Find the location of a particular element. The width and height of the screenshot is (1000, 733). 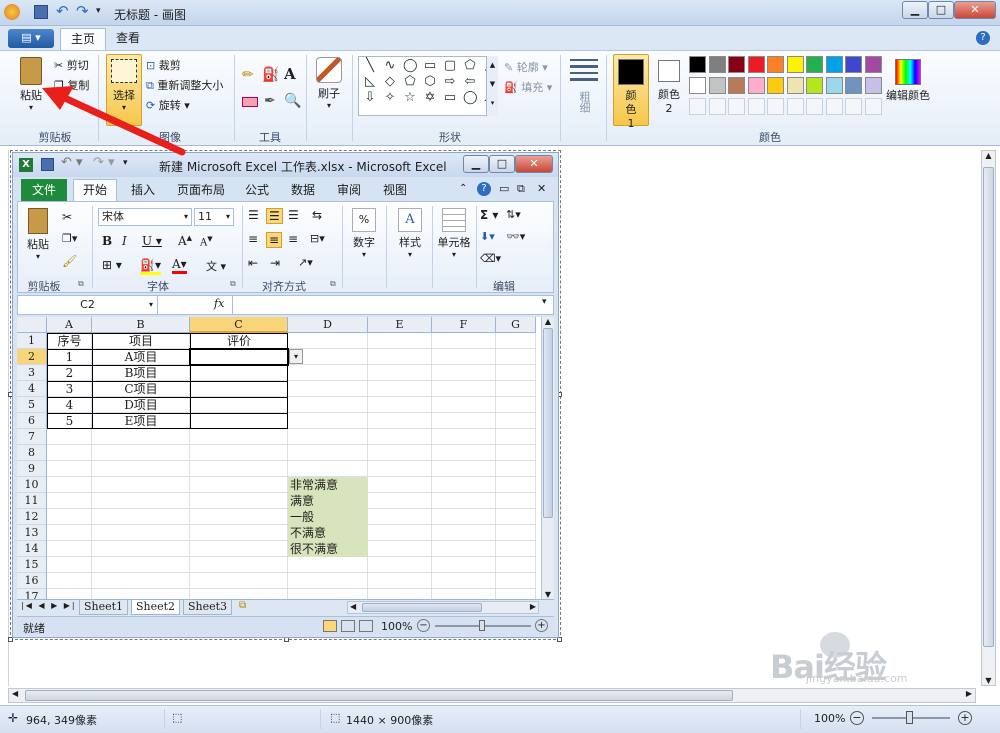

fill-color-button: ⛽▾ is located at coordinates (150, 266).